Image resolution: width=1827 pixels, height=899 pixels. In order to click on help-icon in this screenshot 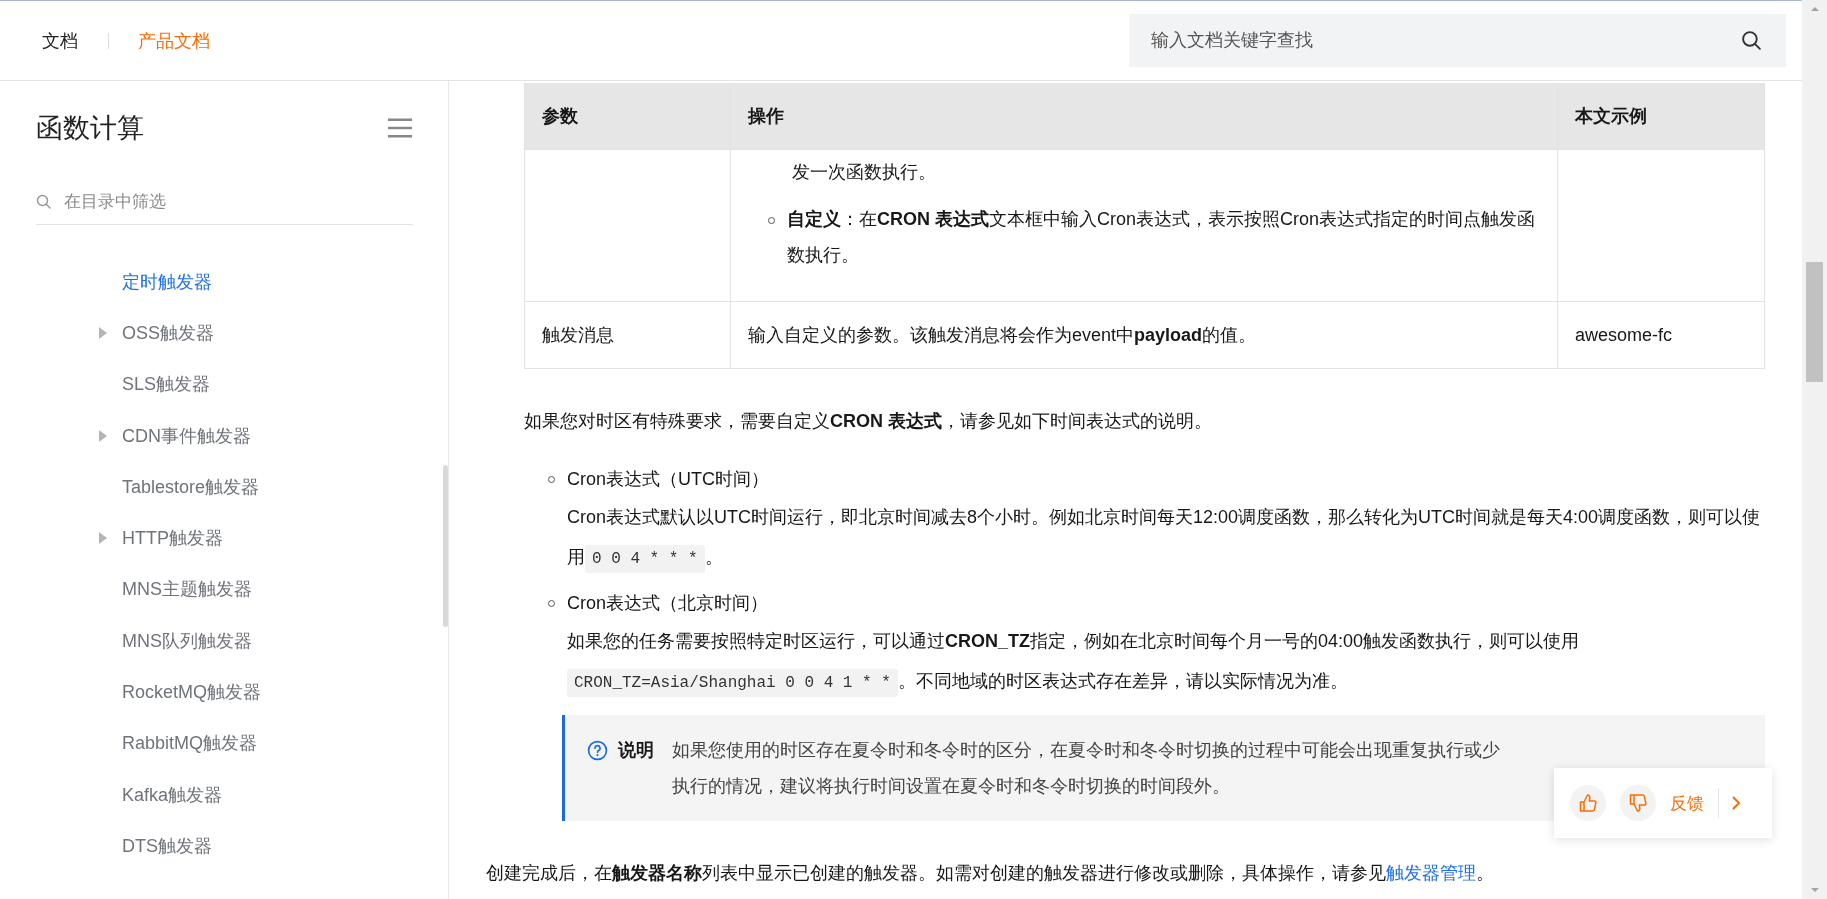, I will do `click(597, 750)`.